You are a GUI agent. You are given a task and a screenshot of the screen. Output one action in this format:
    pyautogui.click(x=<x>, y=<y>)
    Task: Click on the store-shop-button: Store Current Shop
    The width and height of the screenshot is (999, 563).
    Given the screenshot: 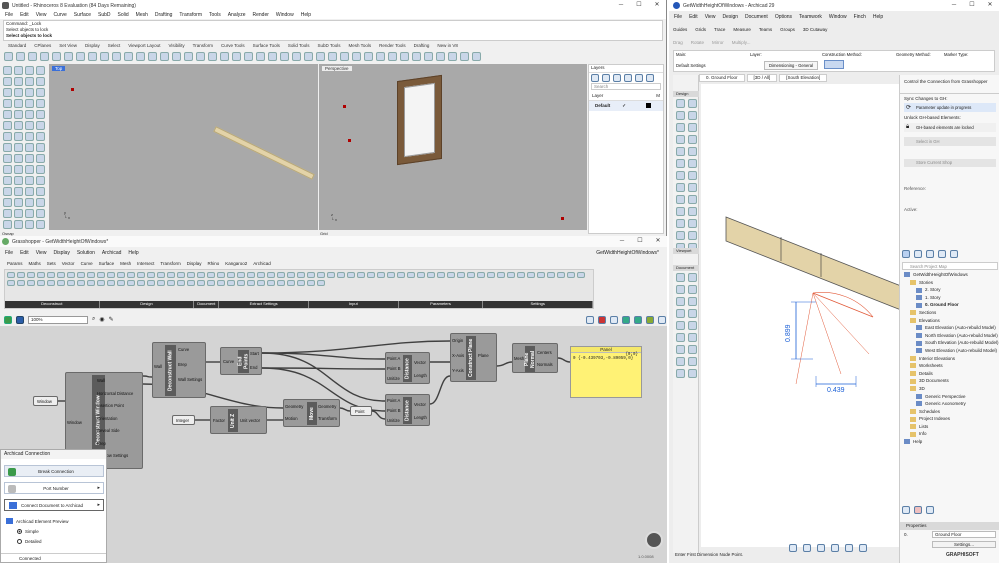 What is the action you would take?
    pyautogui.click(x=950, y=163)
    